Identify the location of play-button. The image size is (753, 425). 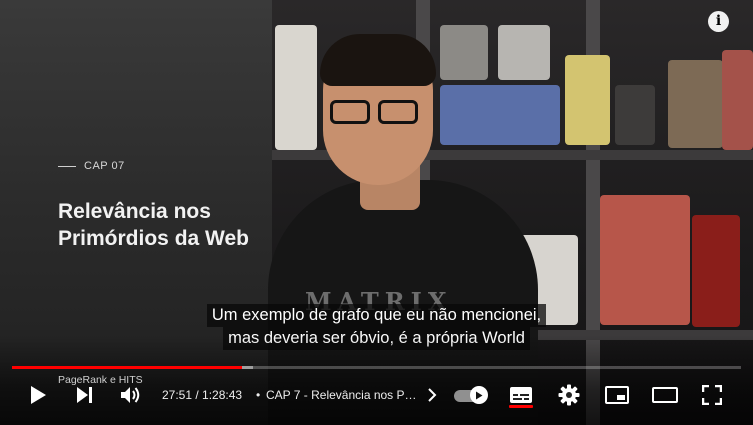
(38, 395).